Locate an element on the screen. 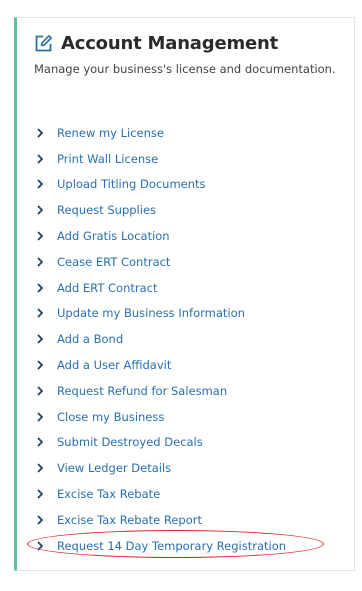  action-excise-tax-rebate-report: Excise Tax Rebate Report is located at coordinates (190, 520).